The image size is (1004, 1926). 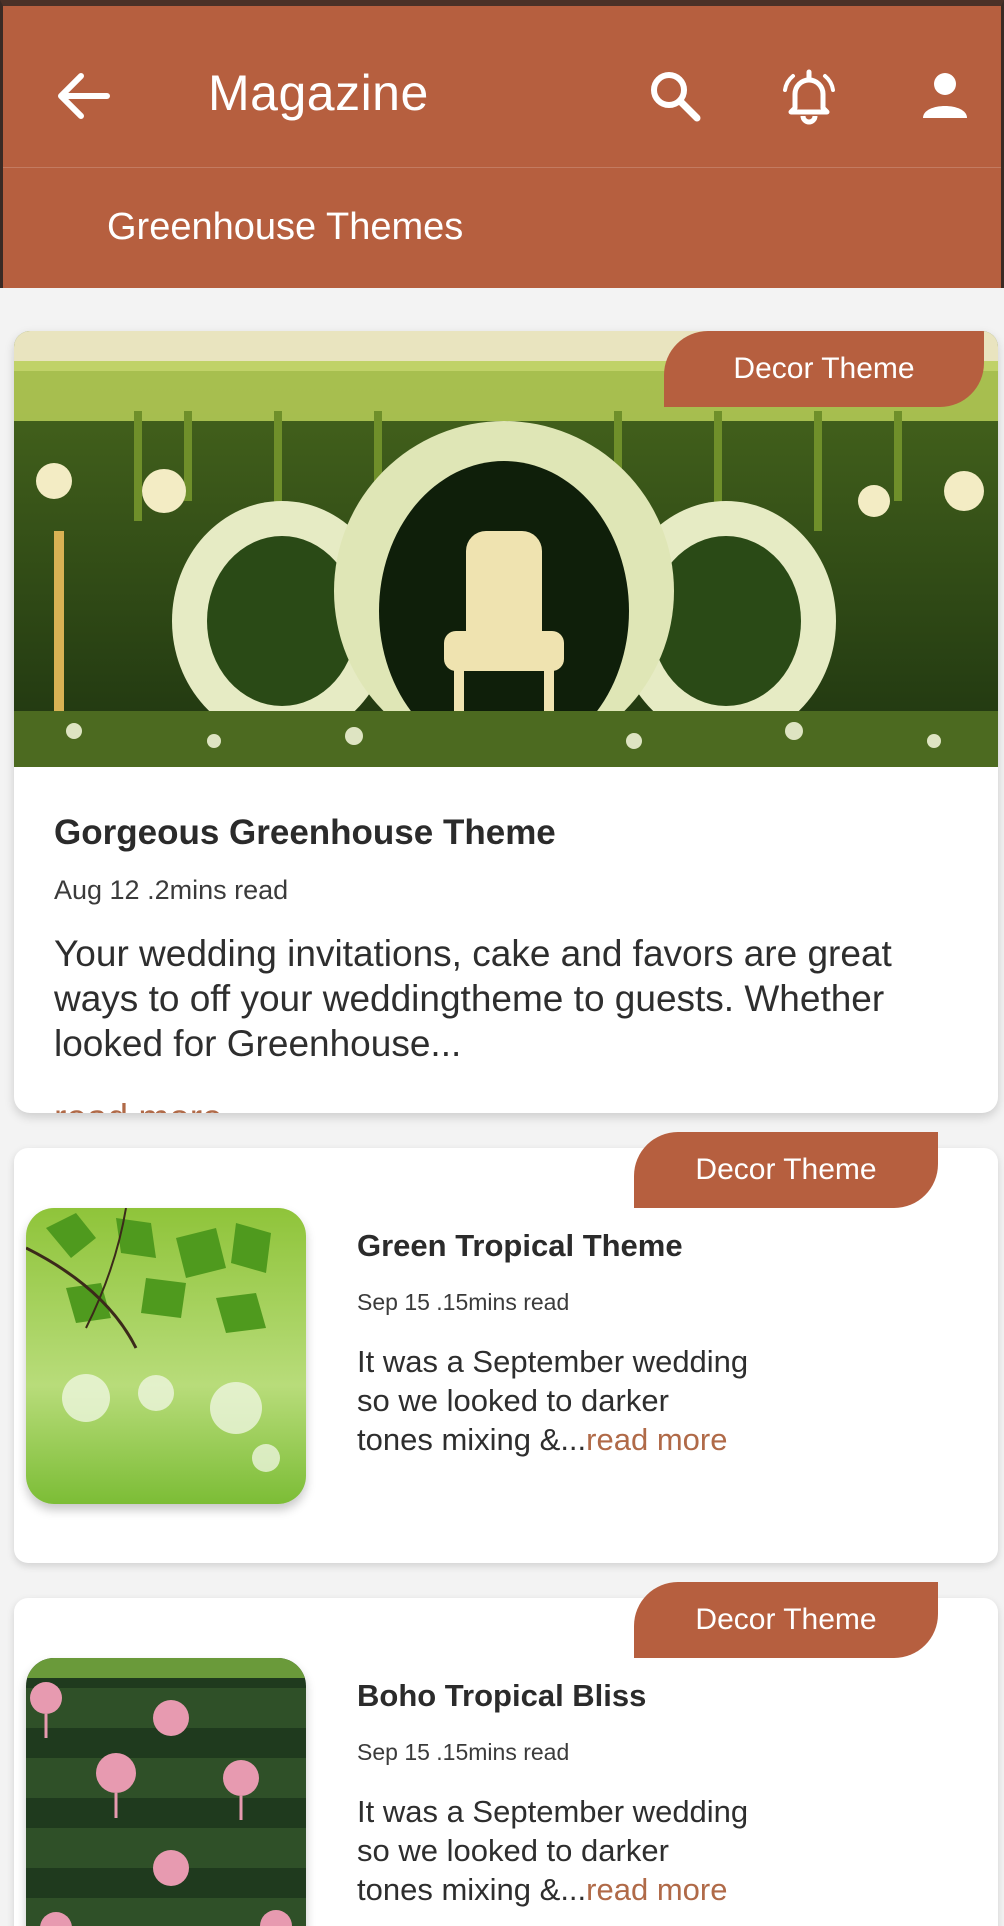 What do you see at coordinates (285, 227) in the screenshot?
I see `section-subtitle: Greenhouse Themes` at bounding box center [285, 227].